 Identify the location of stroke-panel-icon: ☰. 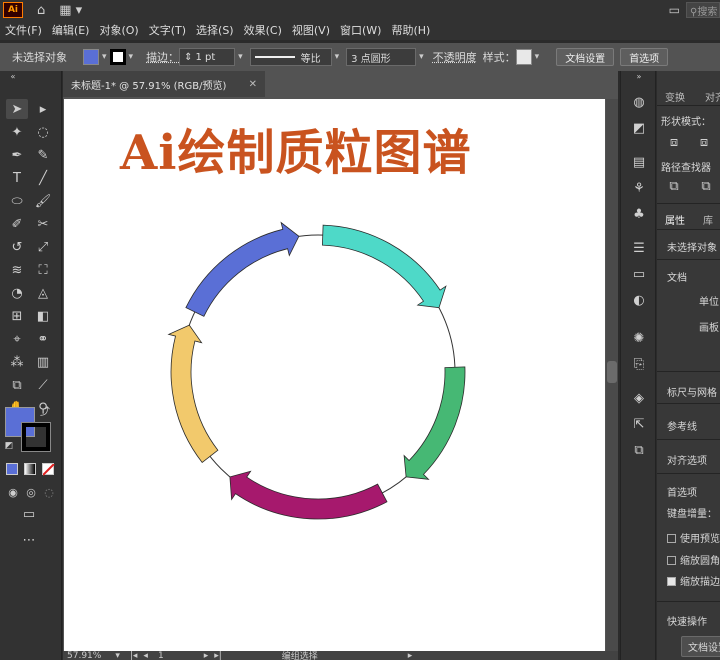
(639, 248).